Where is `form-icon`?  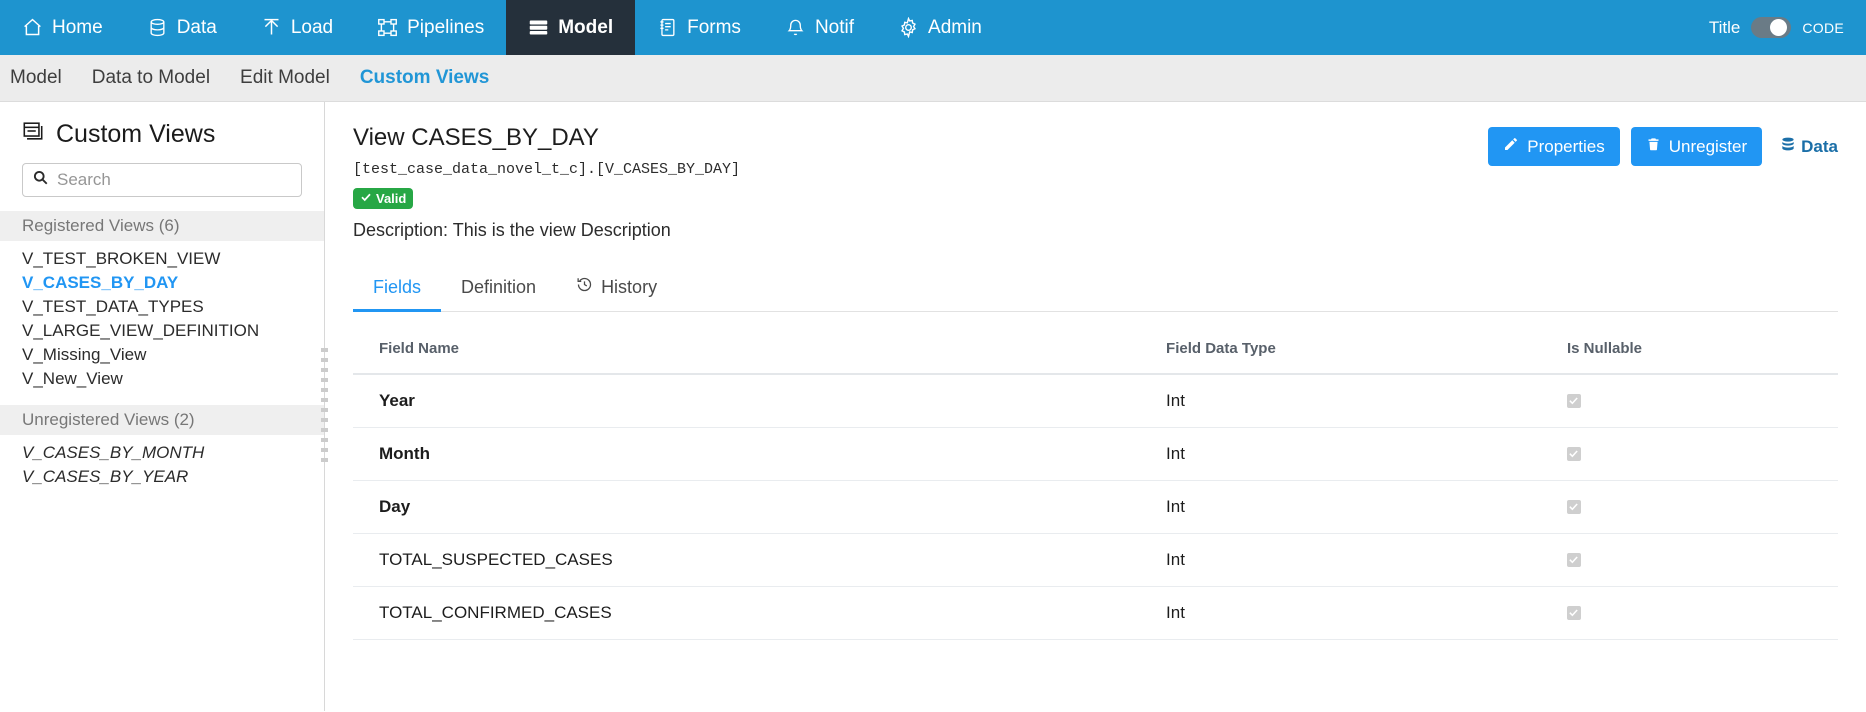 form-icon is located at coordinates (667, 27).